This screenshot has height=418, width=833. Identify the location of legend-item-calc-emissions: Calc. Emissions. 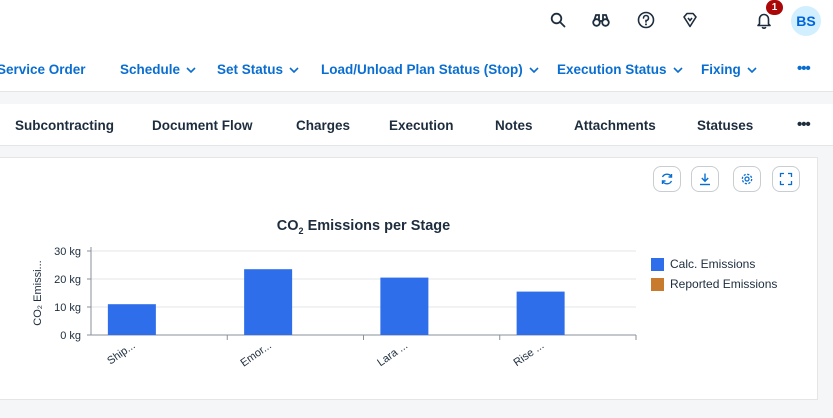
(714, 264).